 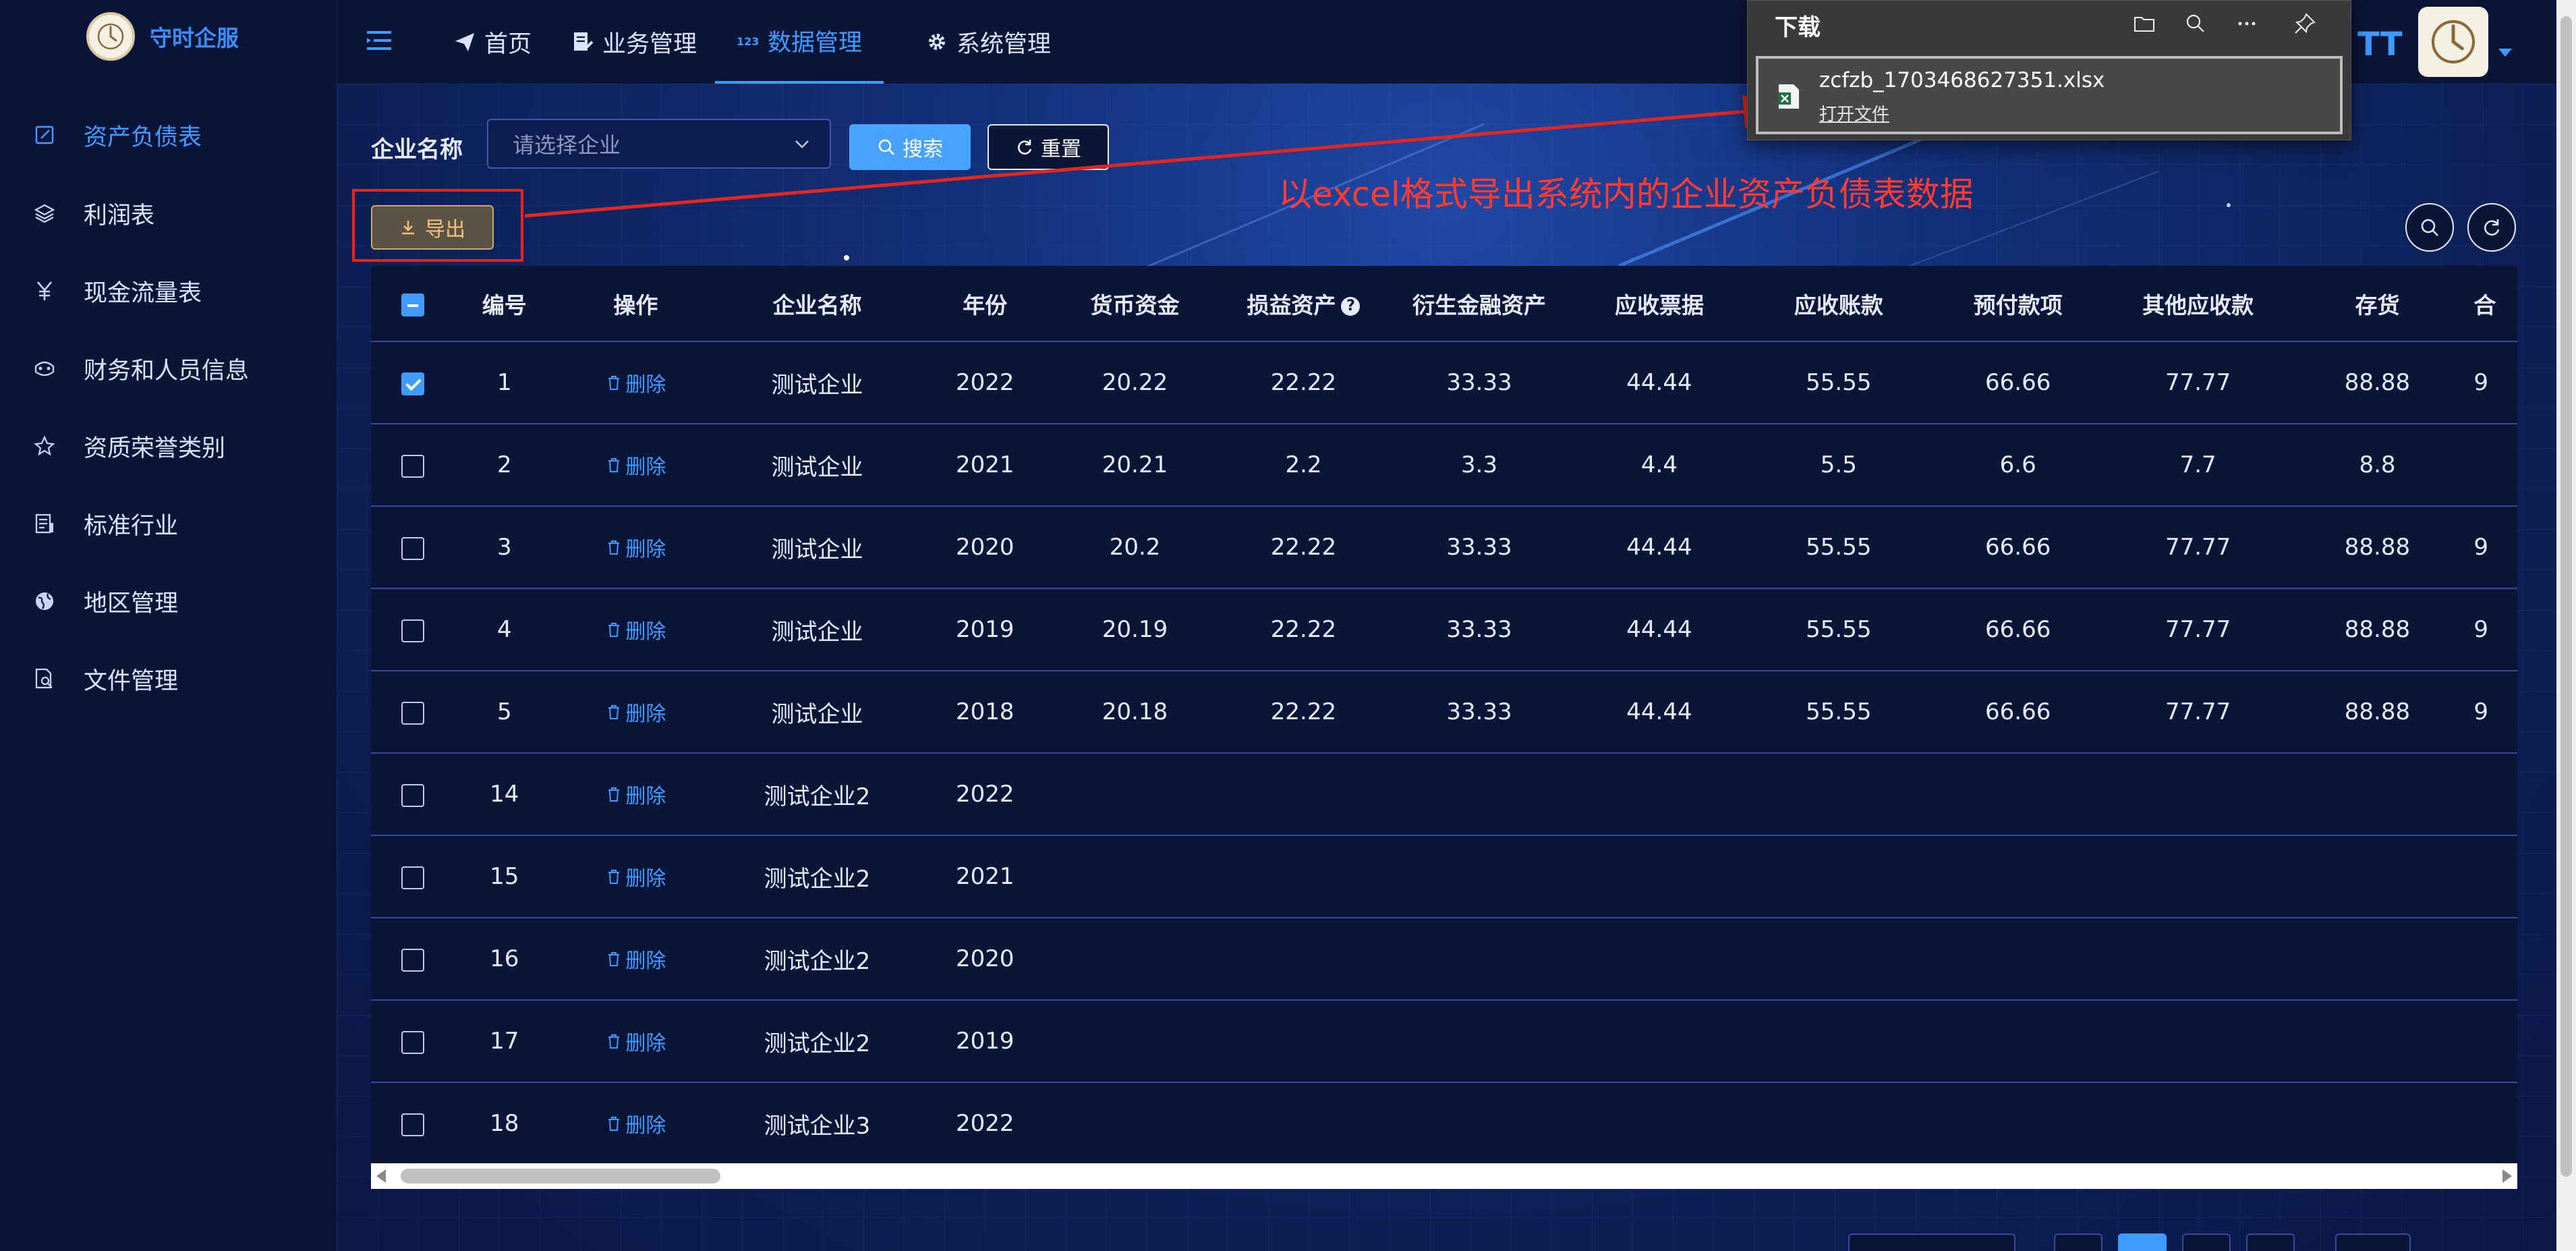 What do you see at coordinates (2453, 42) in the screenshot?
I see `user-avatar` at bounding box center [2453, 42].